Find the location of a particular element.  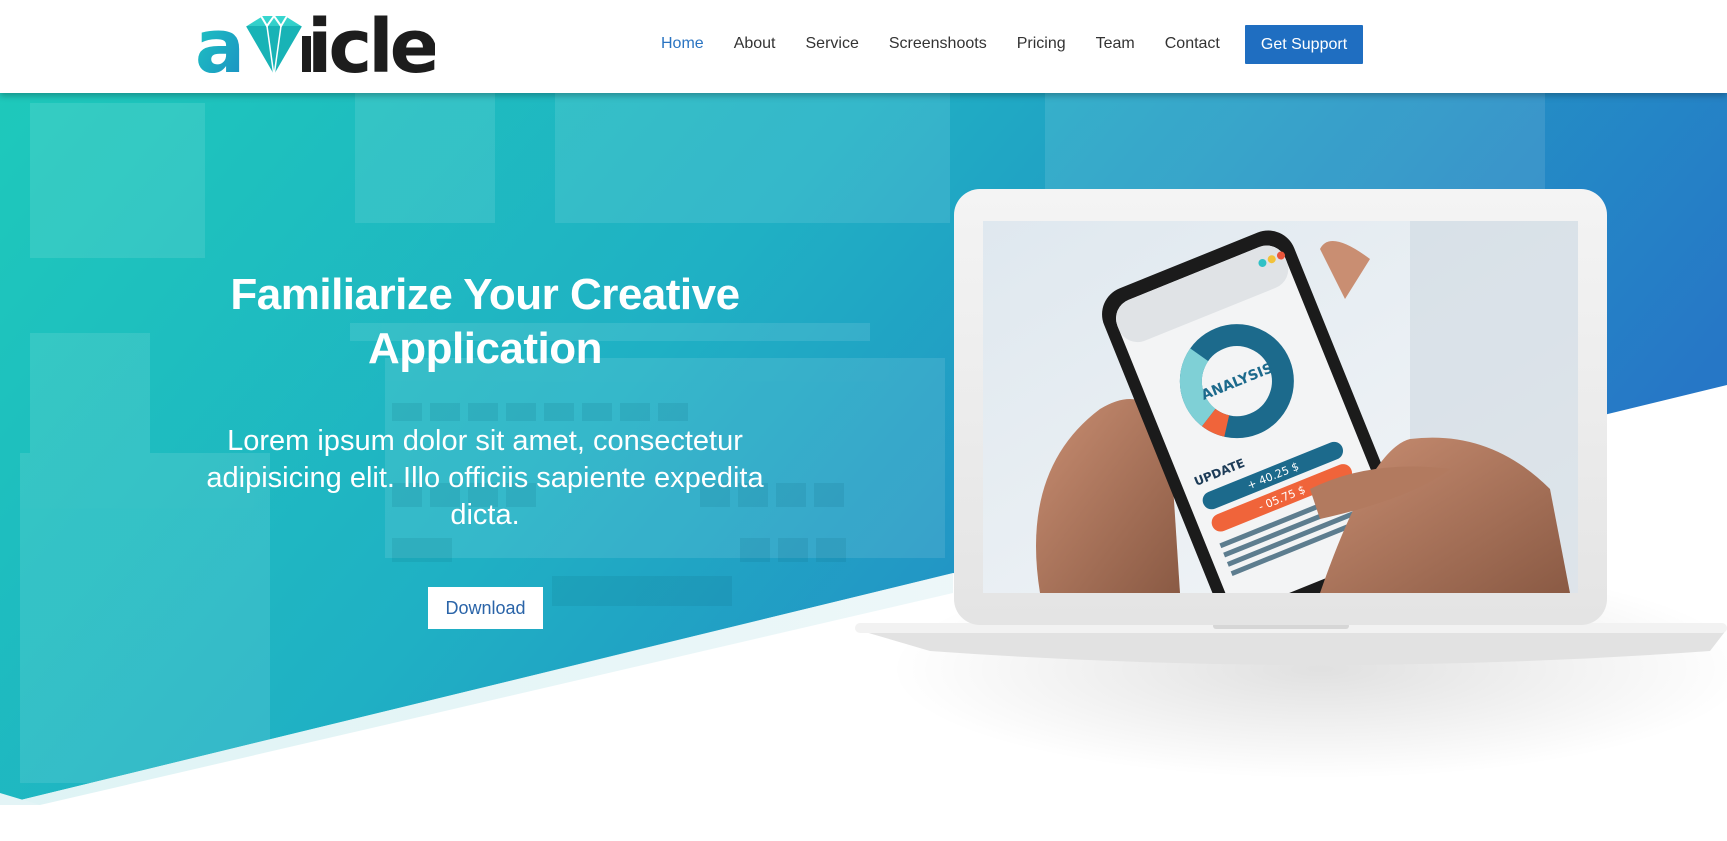

brand-logo: a icle is located at coordinates (315, 43).